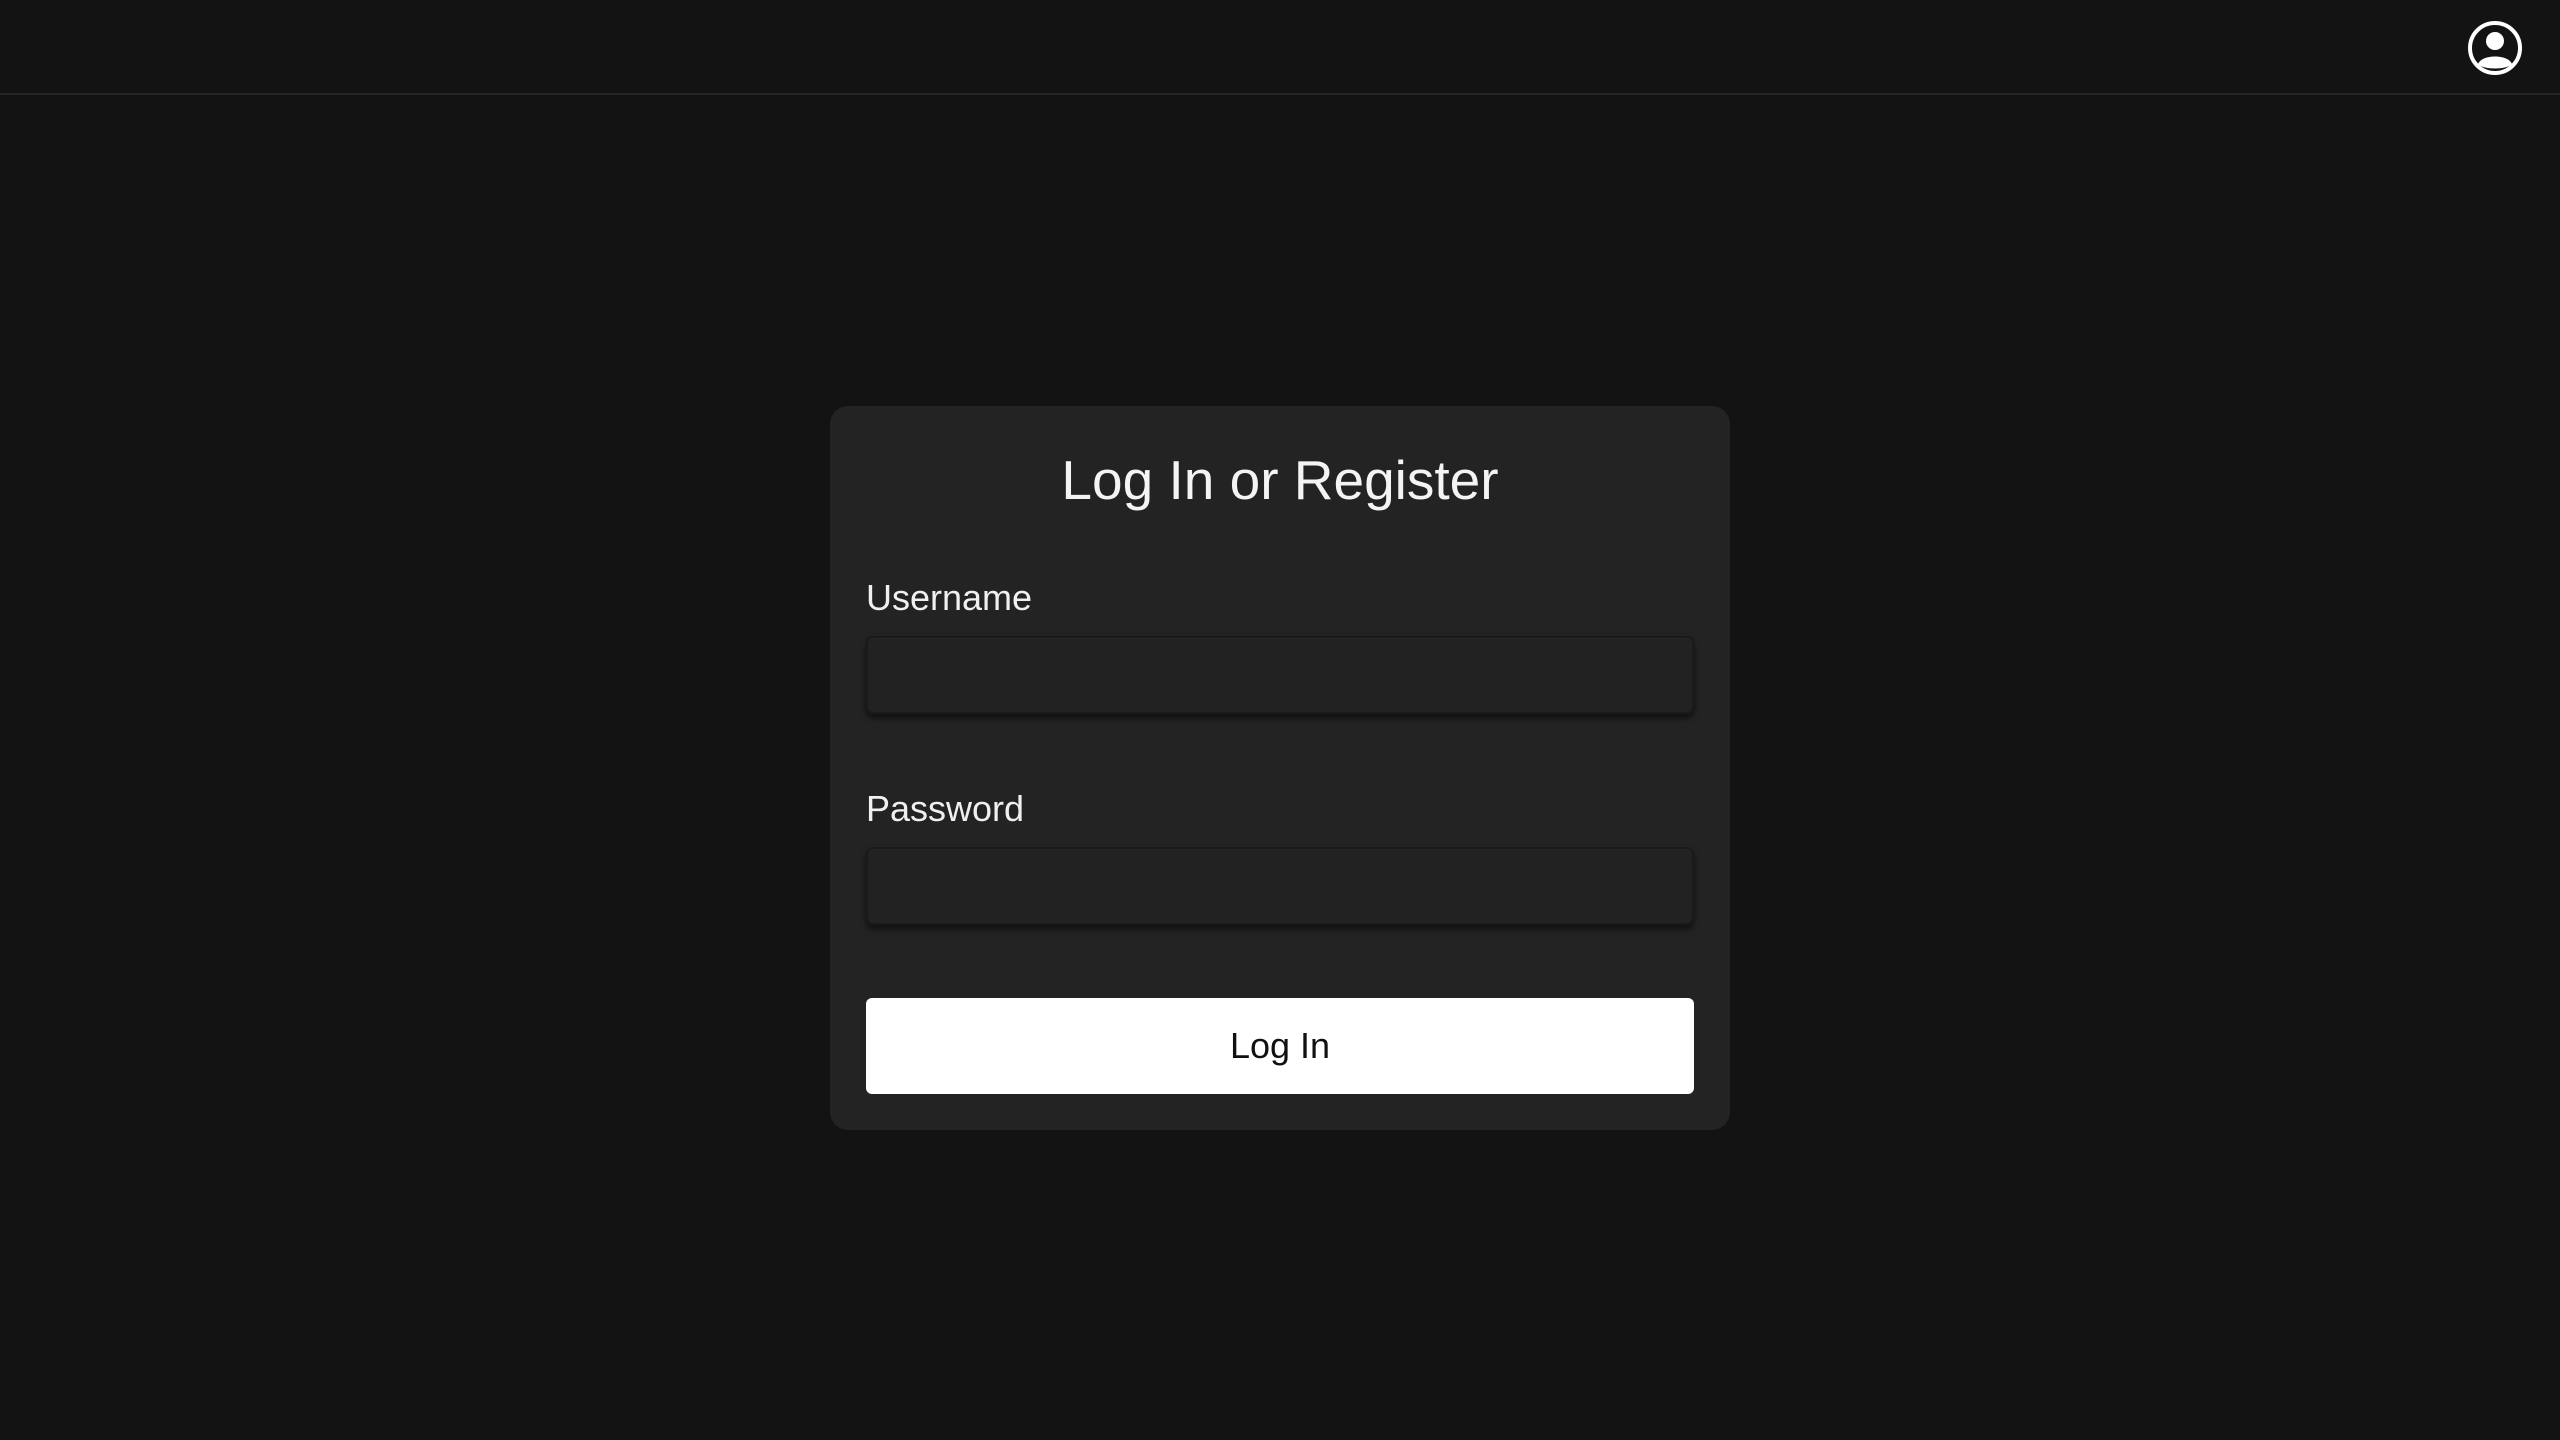 Image resolution: width=2560 pixels, height=1440 pixels. Describe the element at coordinates (2495, 48) in the screenshot. I see `account-circle-icon` at that location.